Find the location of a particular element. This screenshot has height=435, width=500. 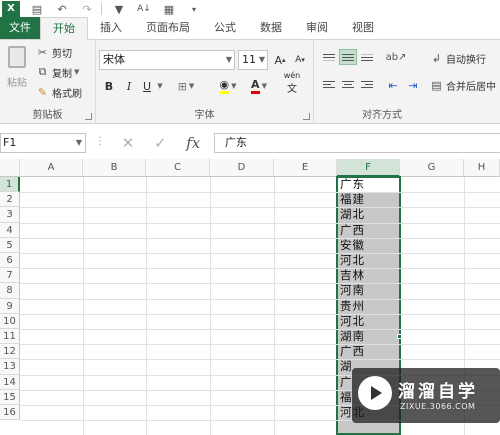

cancel-icon: ✕ is located at coordinates (128, 143).